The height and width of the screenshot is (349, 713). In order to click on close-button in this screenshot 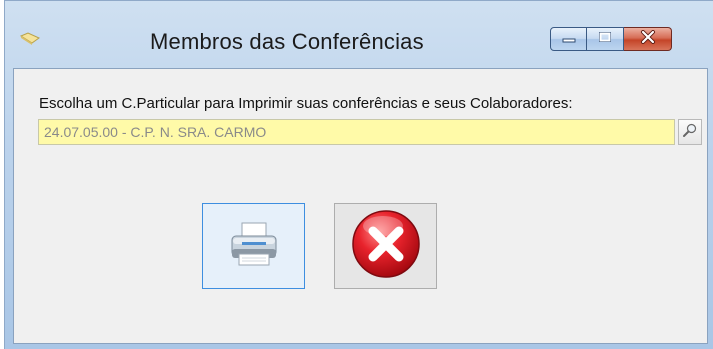, I will do `click(648, 39)`.